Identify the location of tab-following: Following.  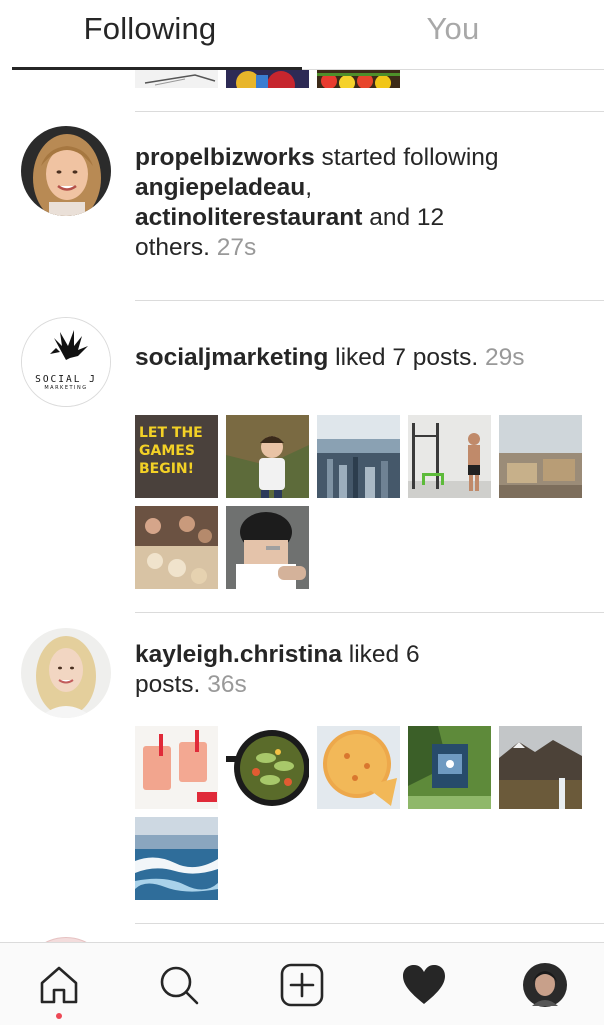
(150, 29).